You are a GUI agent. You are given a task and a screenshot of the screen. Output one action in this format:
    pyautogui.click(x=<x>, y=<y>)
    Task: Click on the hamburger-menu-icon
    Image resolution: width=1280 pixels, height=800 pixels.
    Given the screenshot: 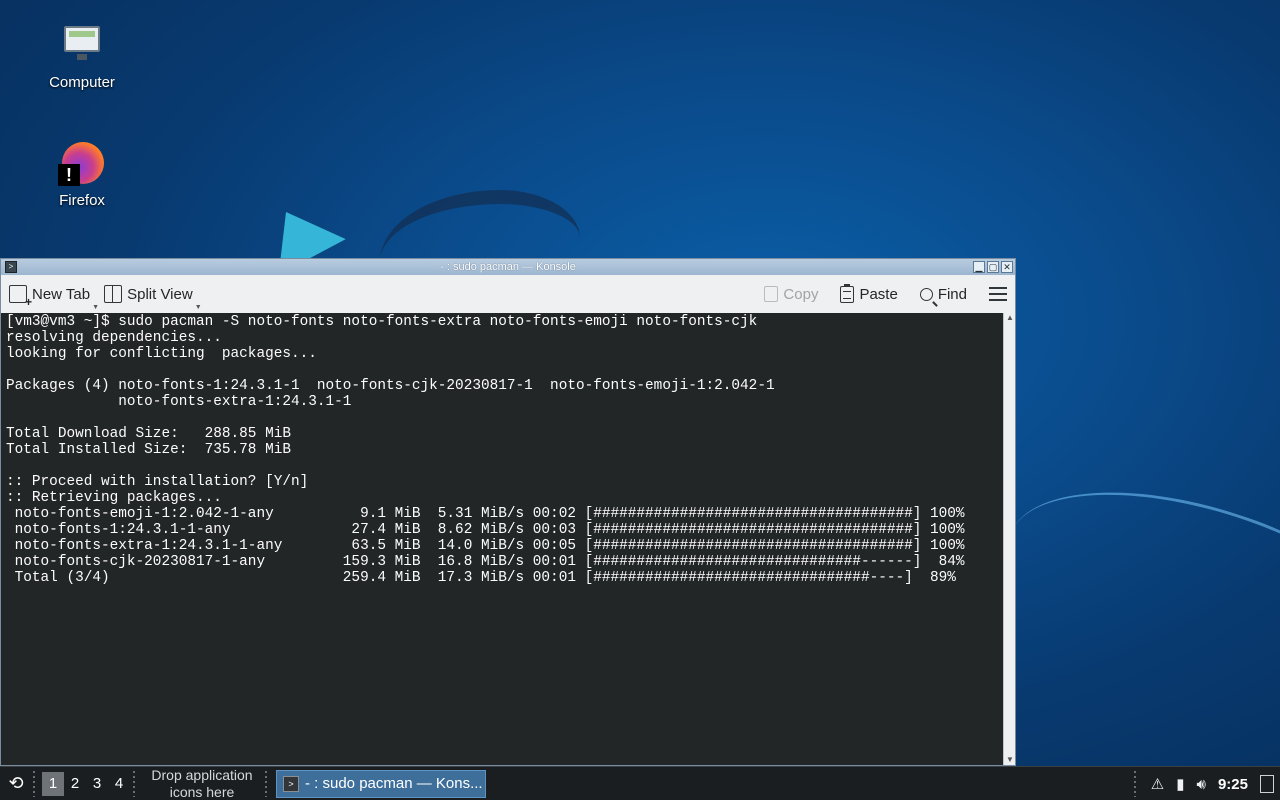 What is the action you would take?
    pyautogui.click(x=998, y=294)
    